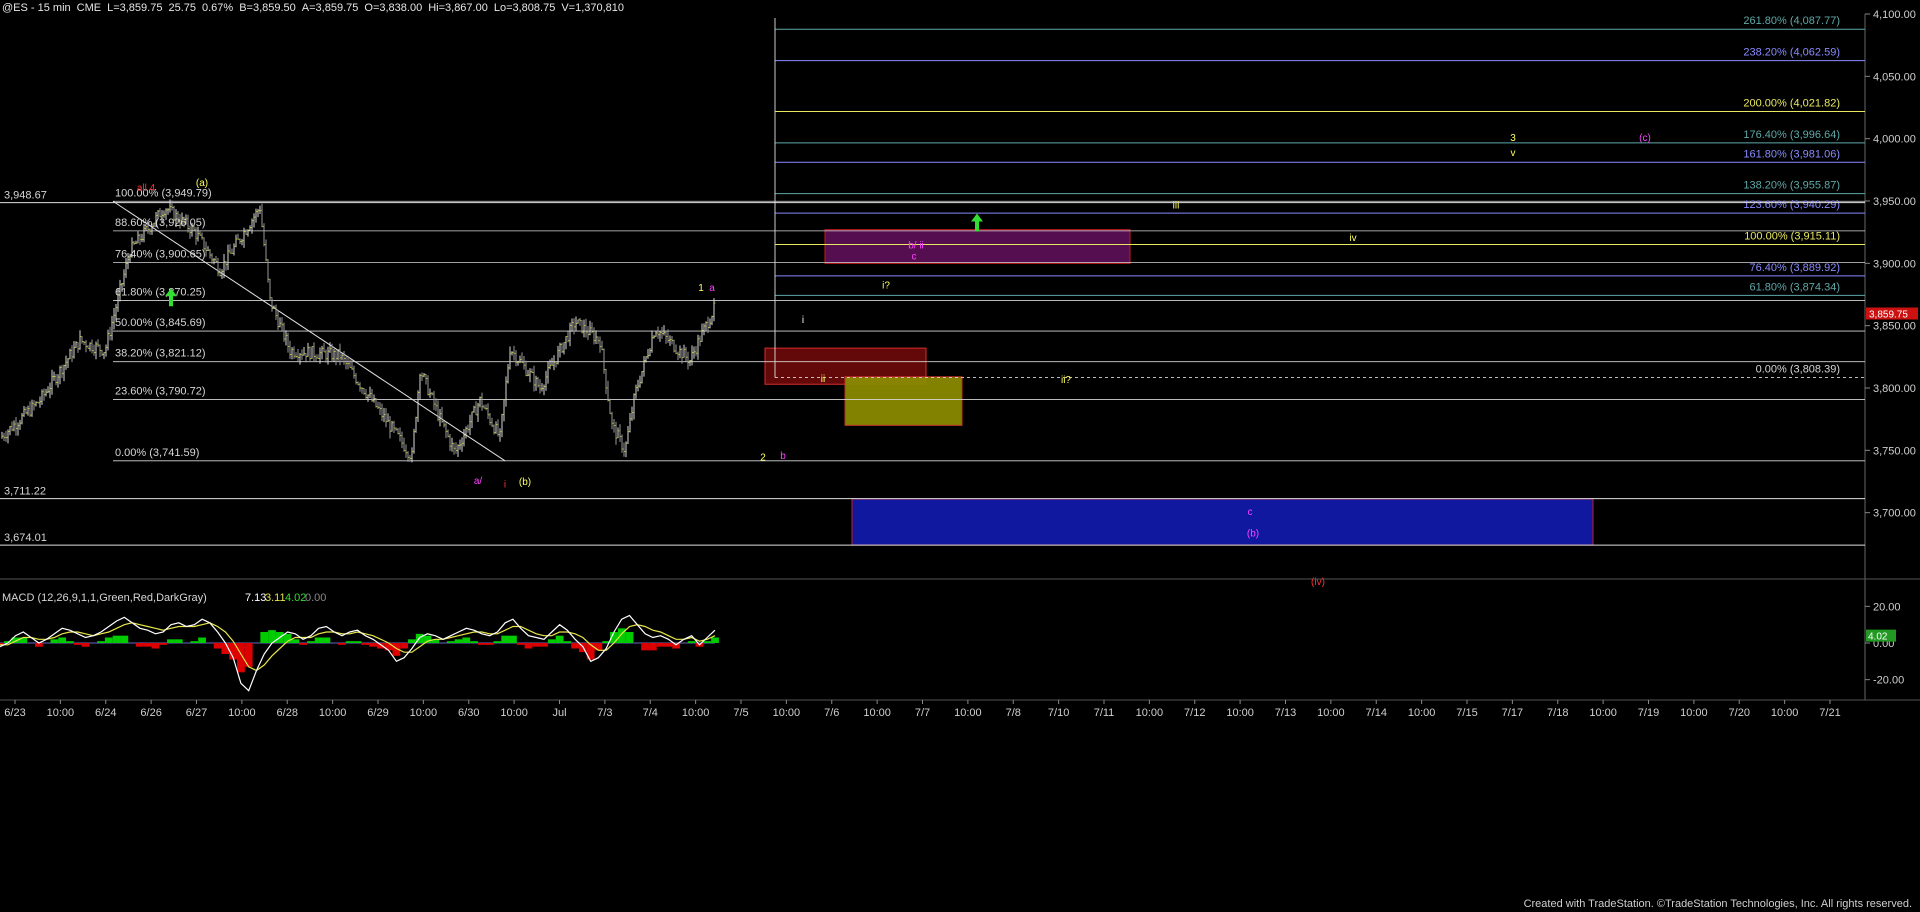  Describe the element at coordinates (315, 598) in the screenshot. I see `macd-value: 0.00` at that location.